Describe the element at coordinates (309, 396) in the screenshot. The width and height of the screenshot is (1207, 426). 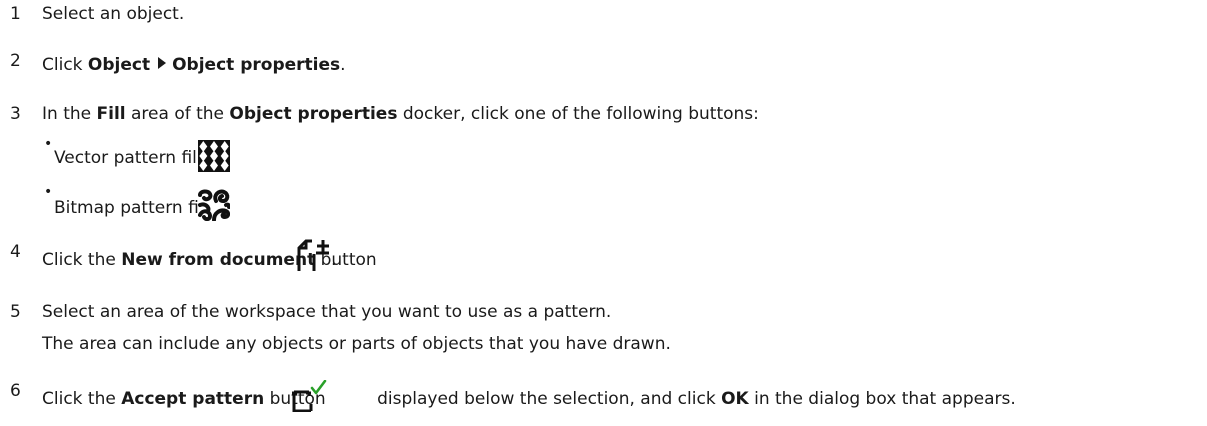
I see `accept-pattern-icon` at that location.